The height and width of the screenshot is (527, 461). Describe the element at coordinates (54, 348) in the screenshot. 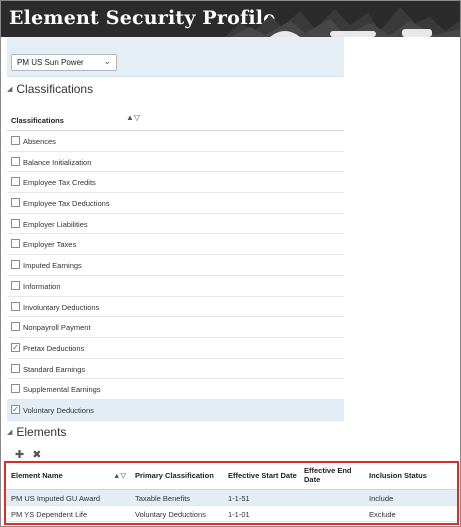

I see `classification-label: Pretax Deductions` at that location.